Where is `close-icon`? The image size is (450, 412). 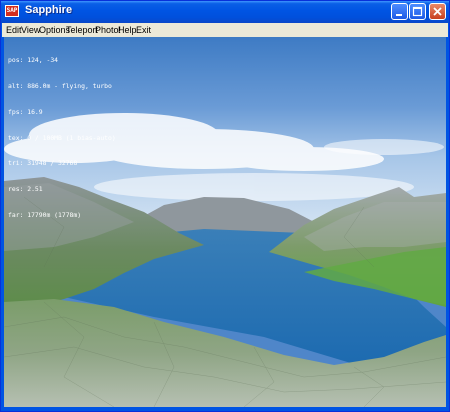
close-icon is located at coordinates (437, 11).